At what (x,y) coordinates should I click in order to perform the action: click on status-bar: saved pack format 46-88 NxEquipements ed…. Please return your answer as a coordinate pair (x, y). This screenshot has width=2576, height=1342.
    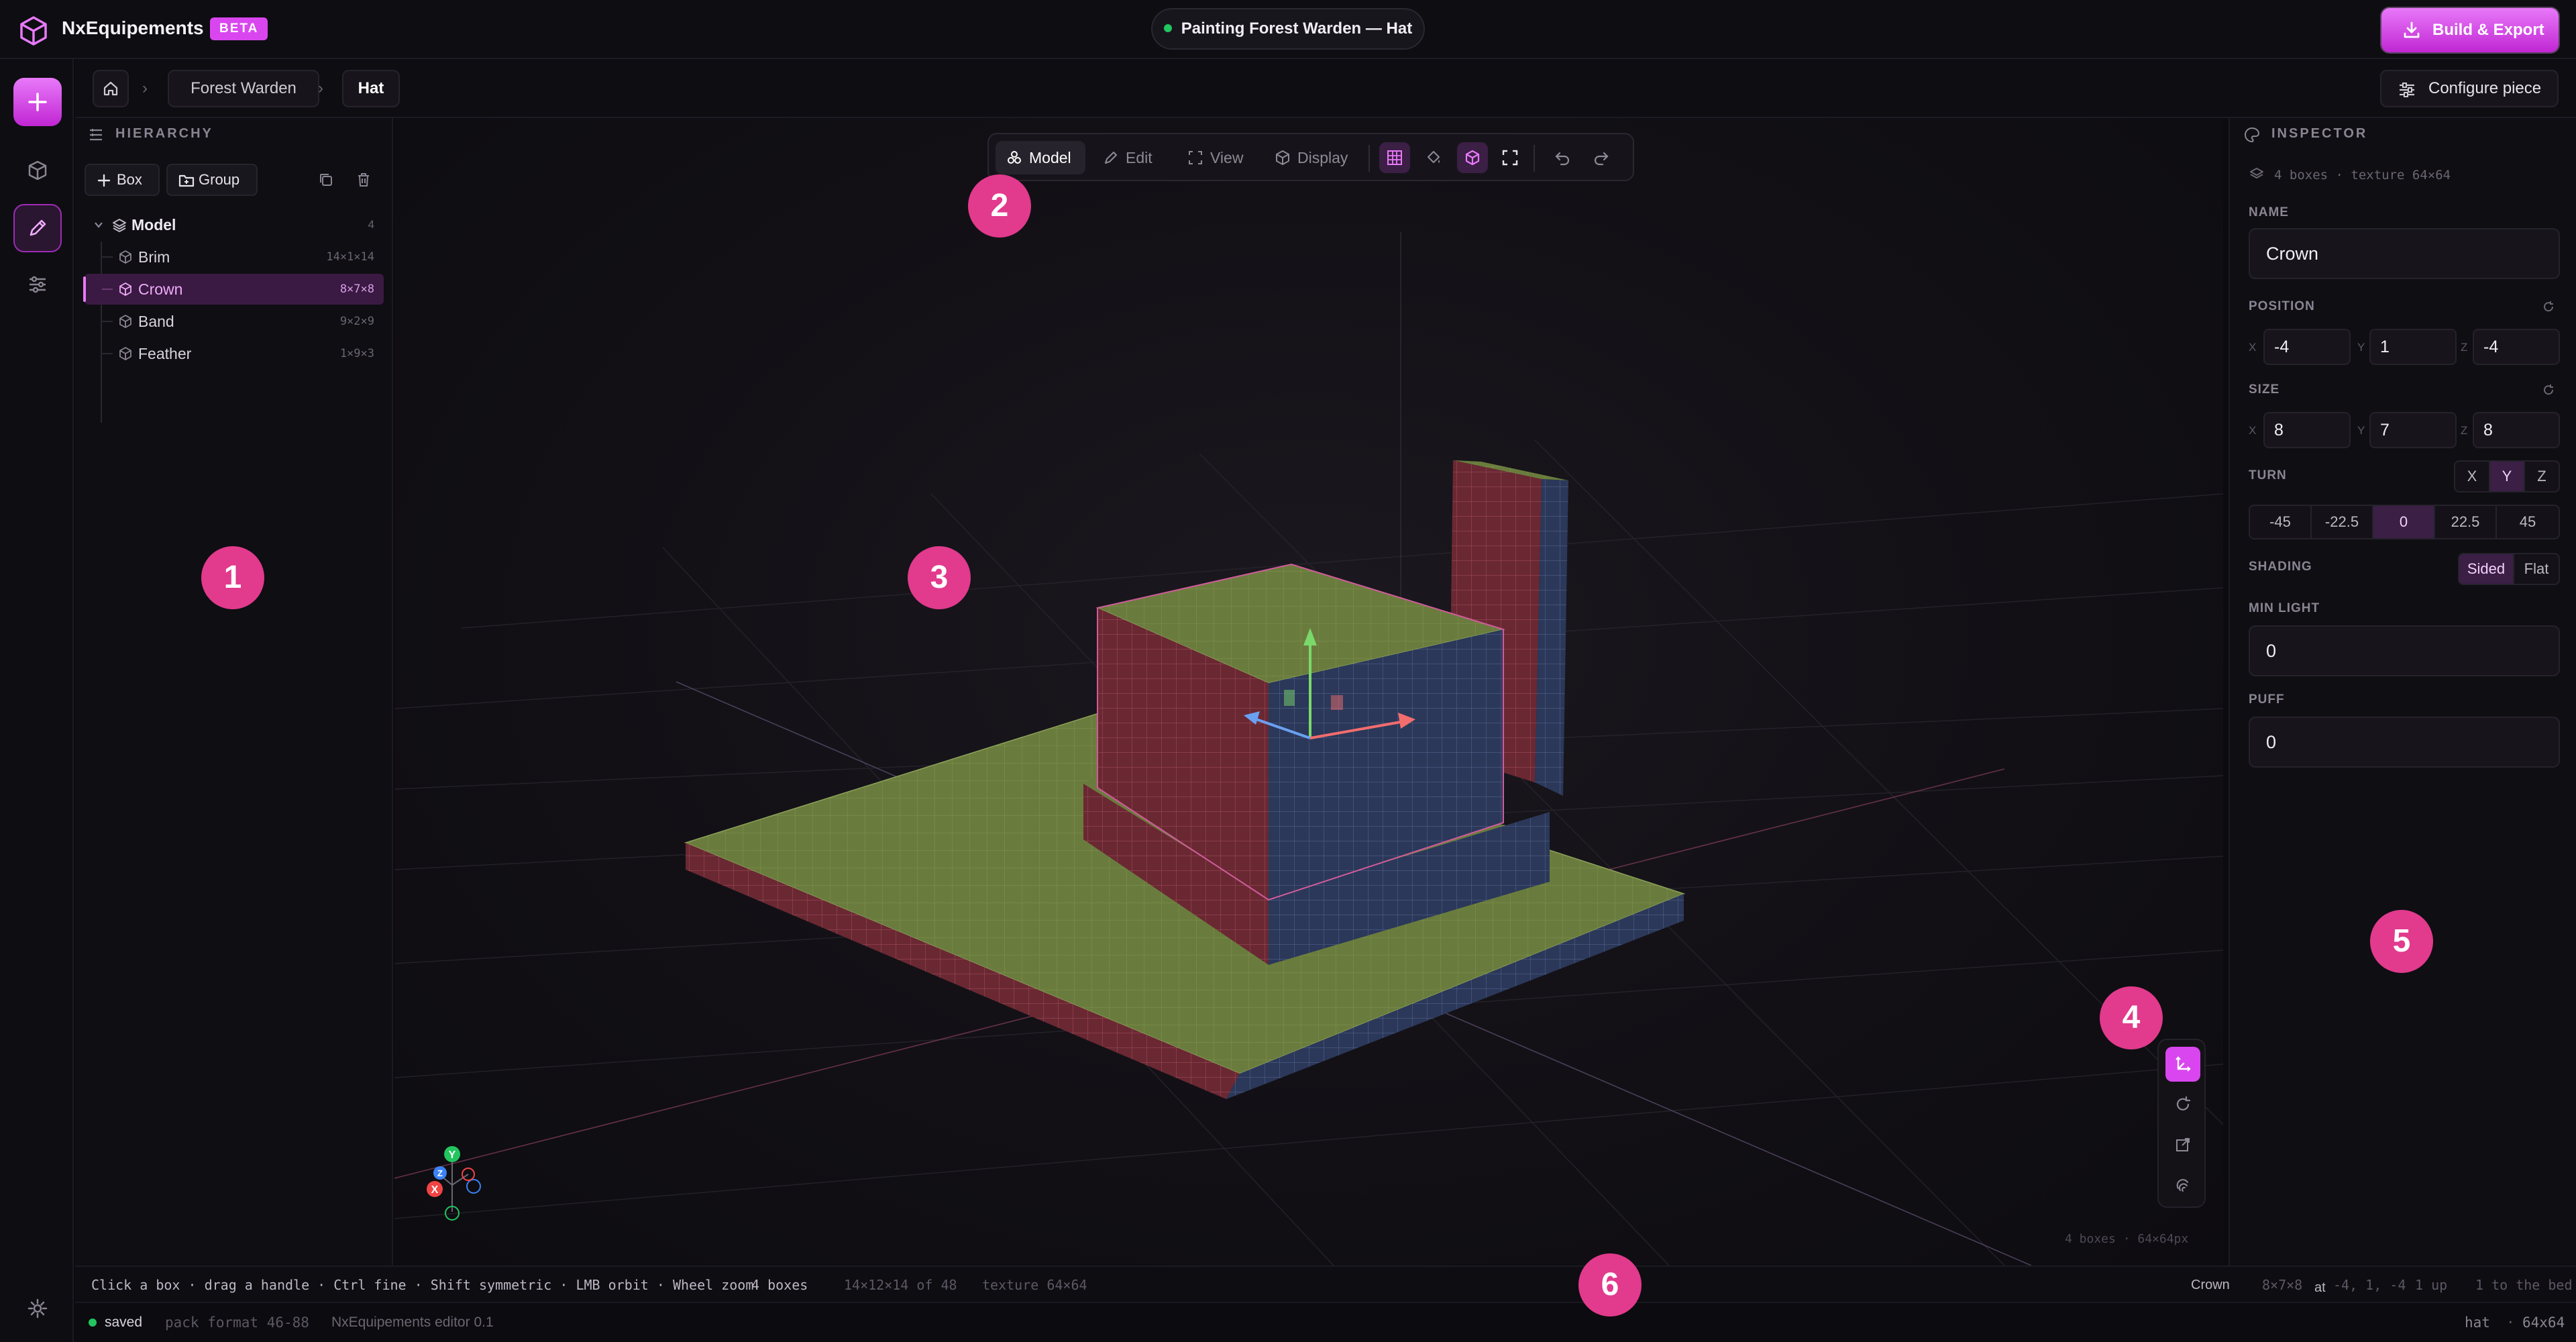
    Looking at the image, I should click on (1325, 1322).